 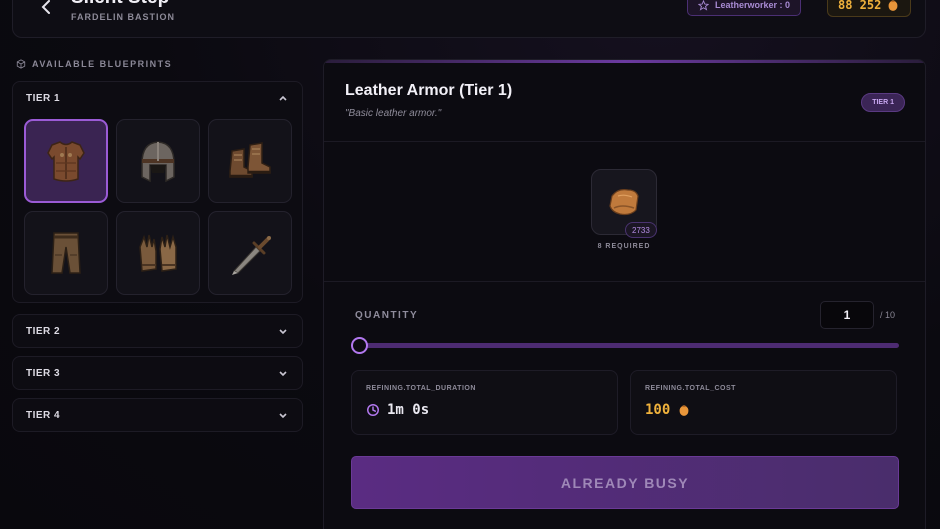 I want to click on cost-value: 100, so click(x=658, y=410).